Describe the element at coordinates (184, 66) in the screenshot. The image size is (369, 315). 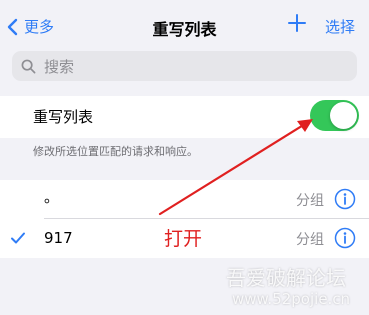
I see `search-field: 搜索` at that location.